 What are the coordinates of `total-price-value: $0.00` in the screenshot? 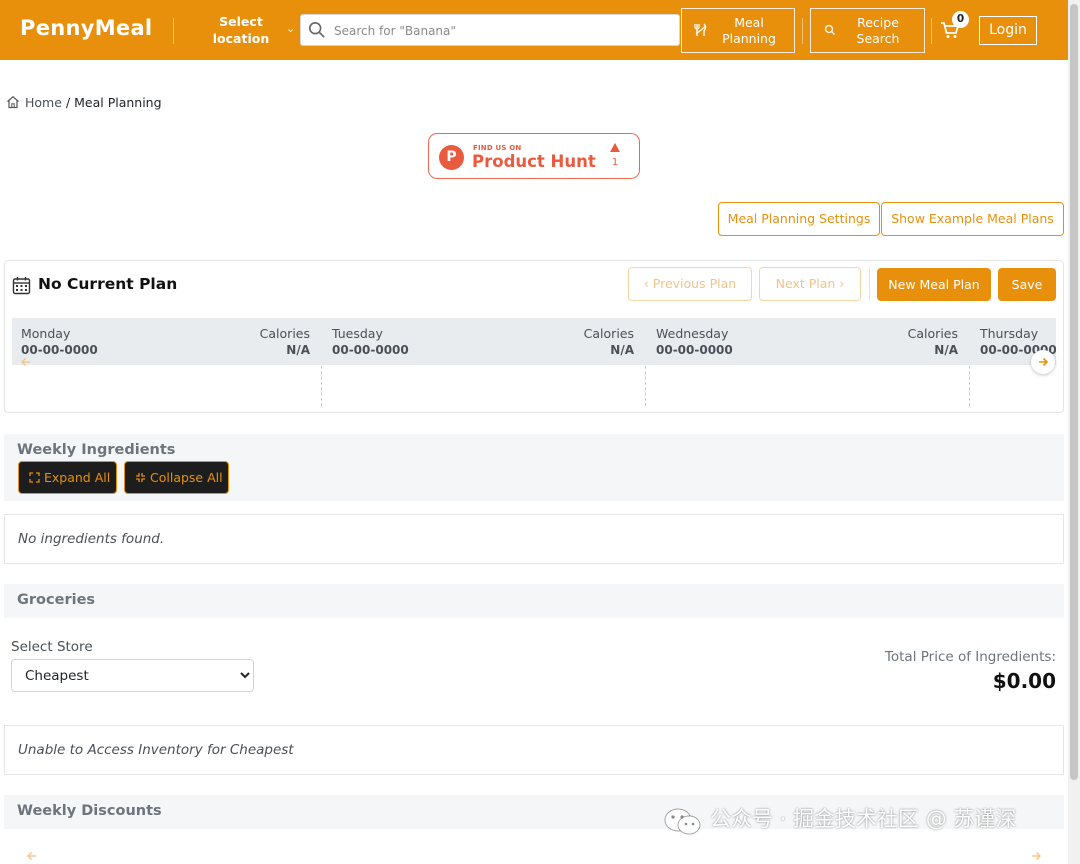 It's located at (1024, 681).